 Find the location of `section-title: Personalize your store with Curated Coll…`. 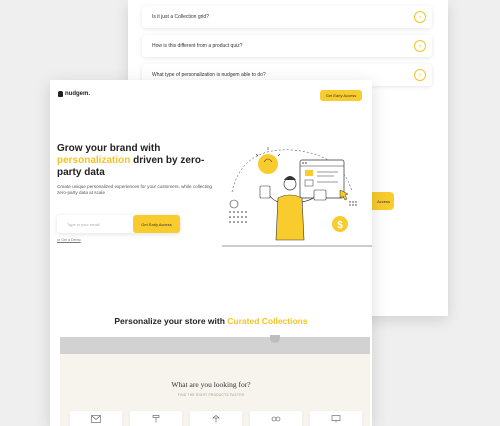

section-title: Personalize your store with Curated Coll… is located at coordinates (211, 321).